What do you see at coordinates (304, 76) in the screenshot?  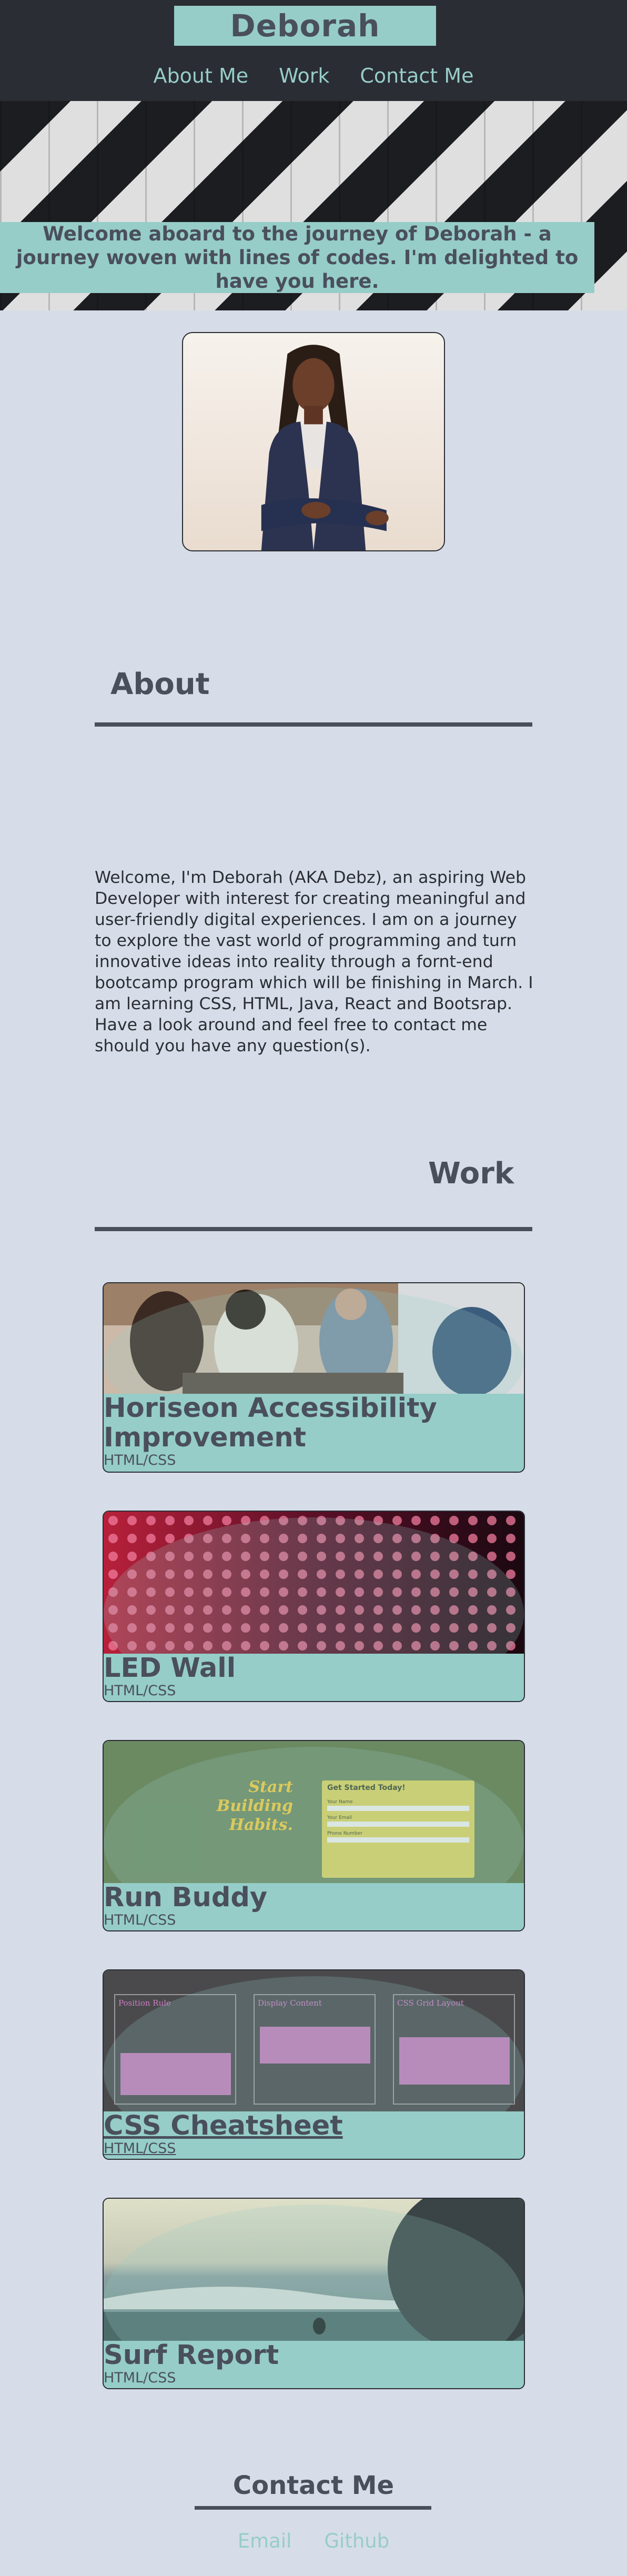 I see `nav-work: Work` at bounding box center [304, 76].